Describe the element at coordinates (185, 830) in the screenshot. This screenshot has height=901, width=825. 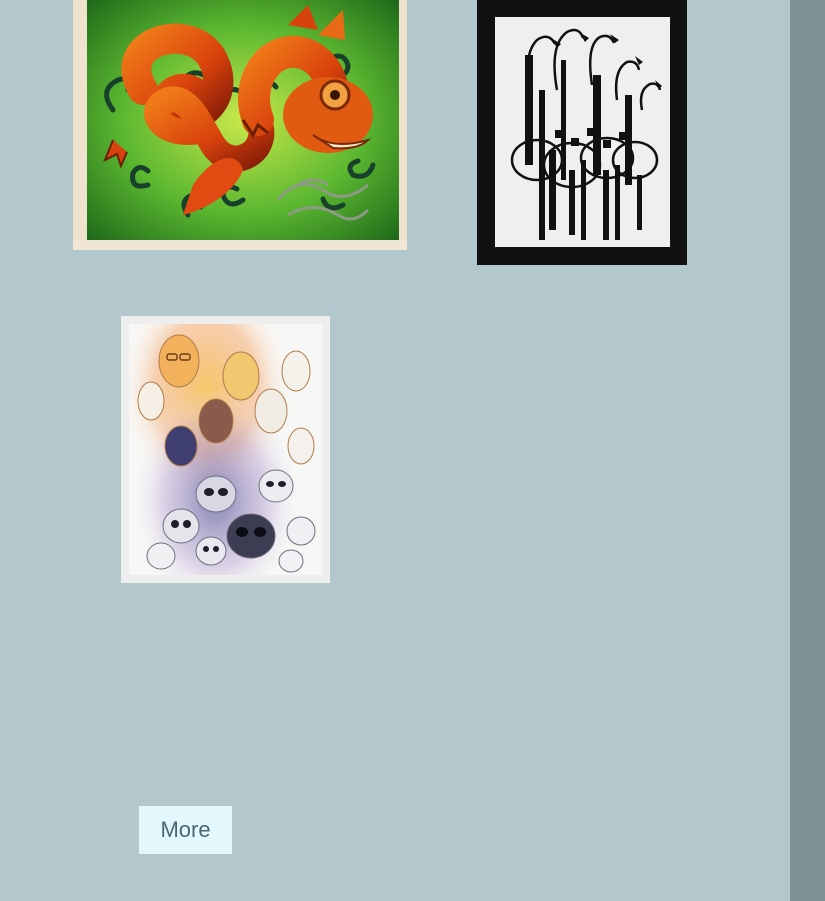
I see `more-button: More` at that location.